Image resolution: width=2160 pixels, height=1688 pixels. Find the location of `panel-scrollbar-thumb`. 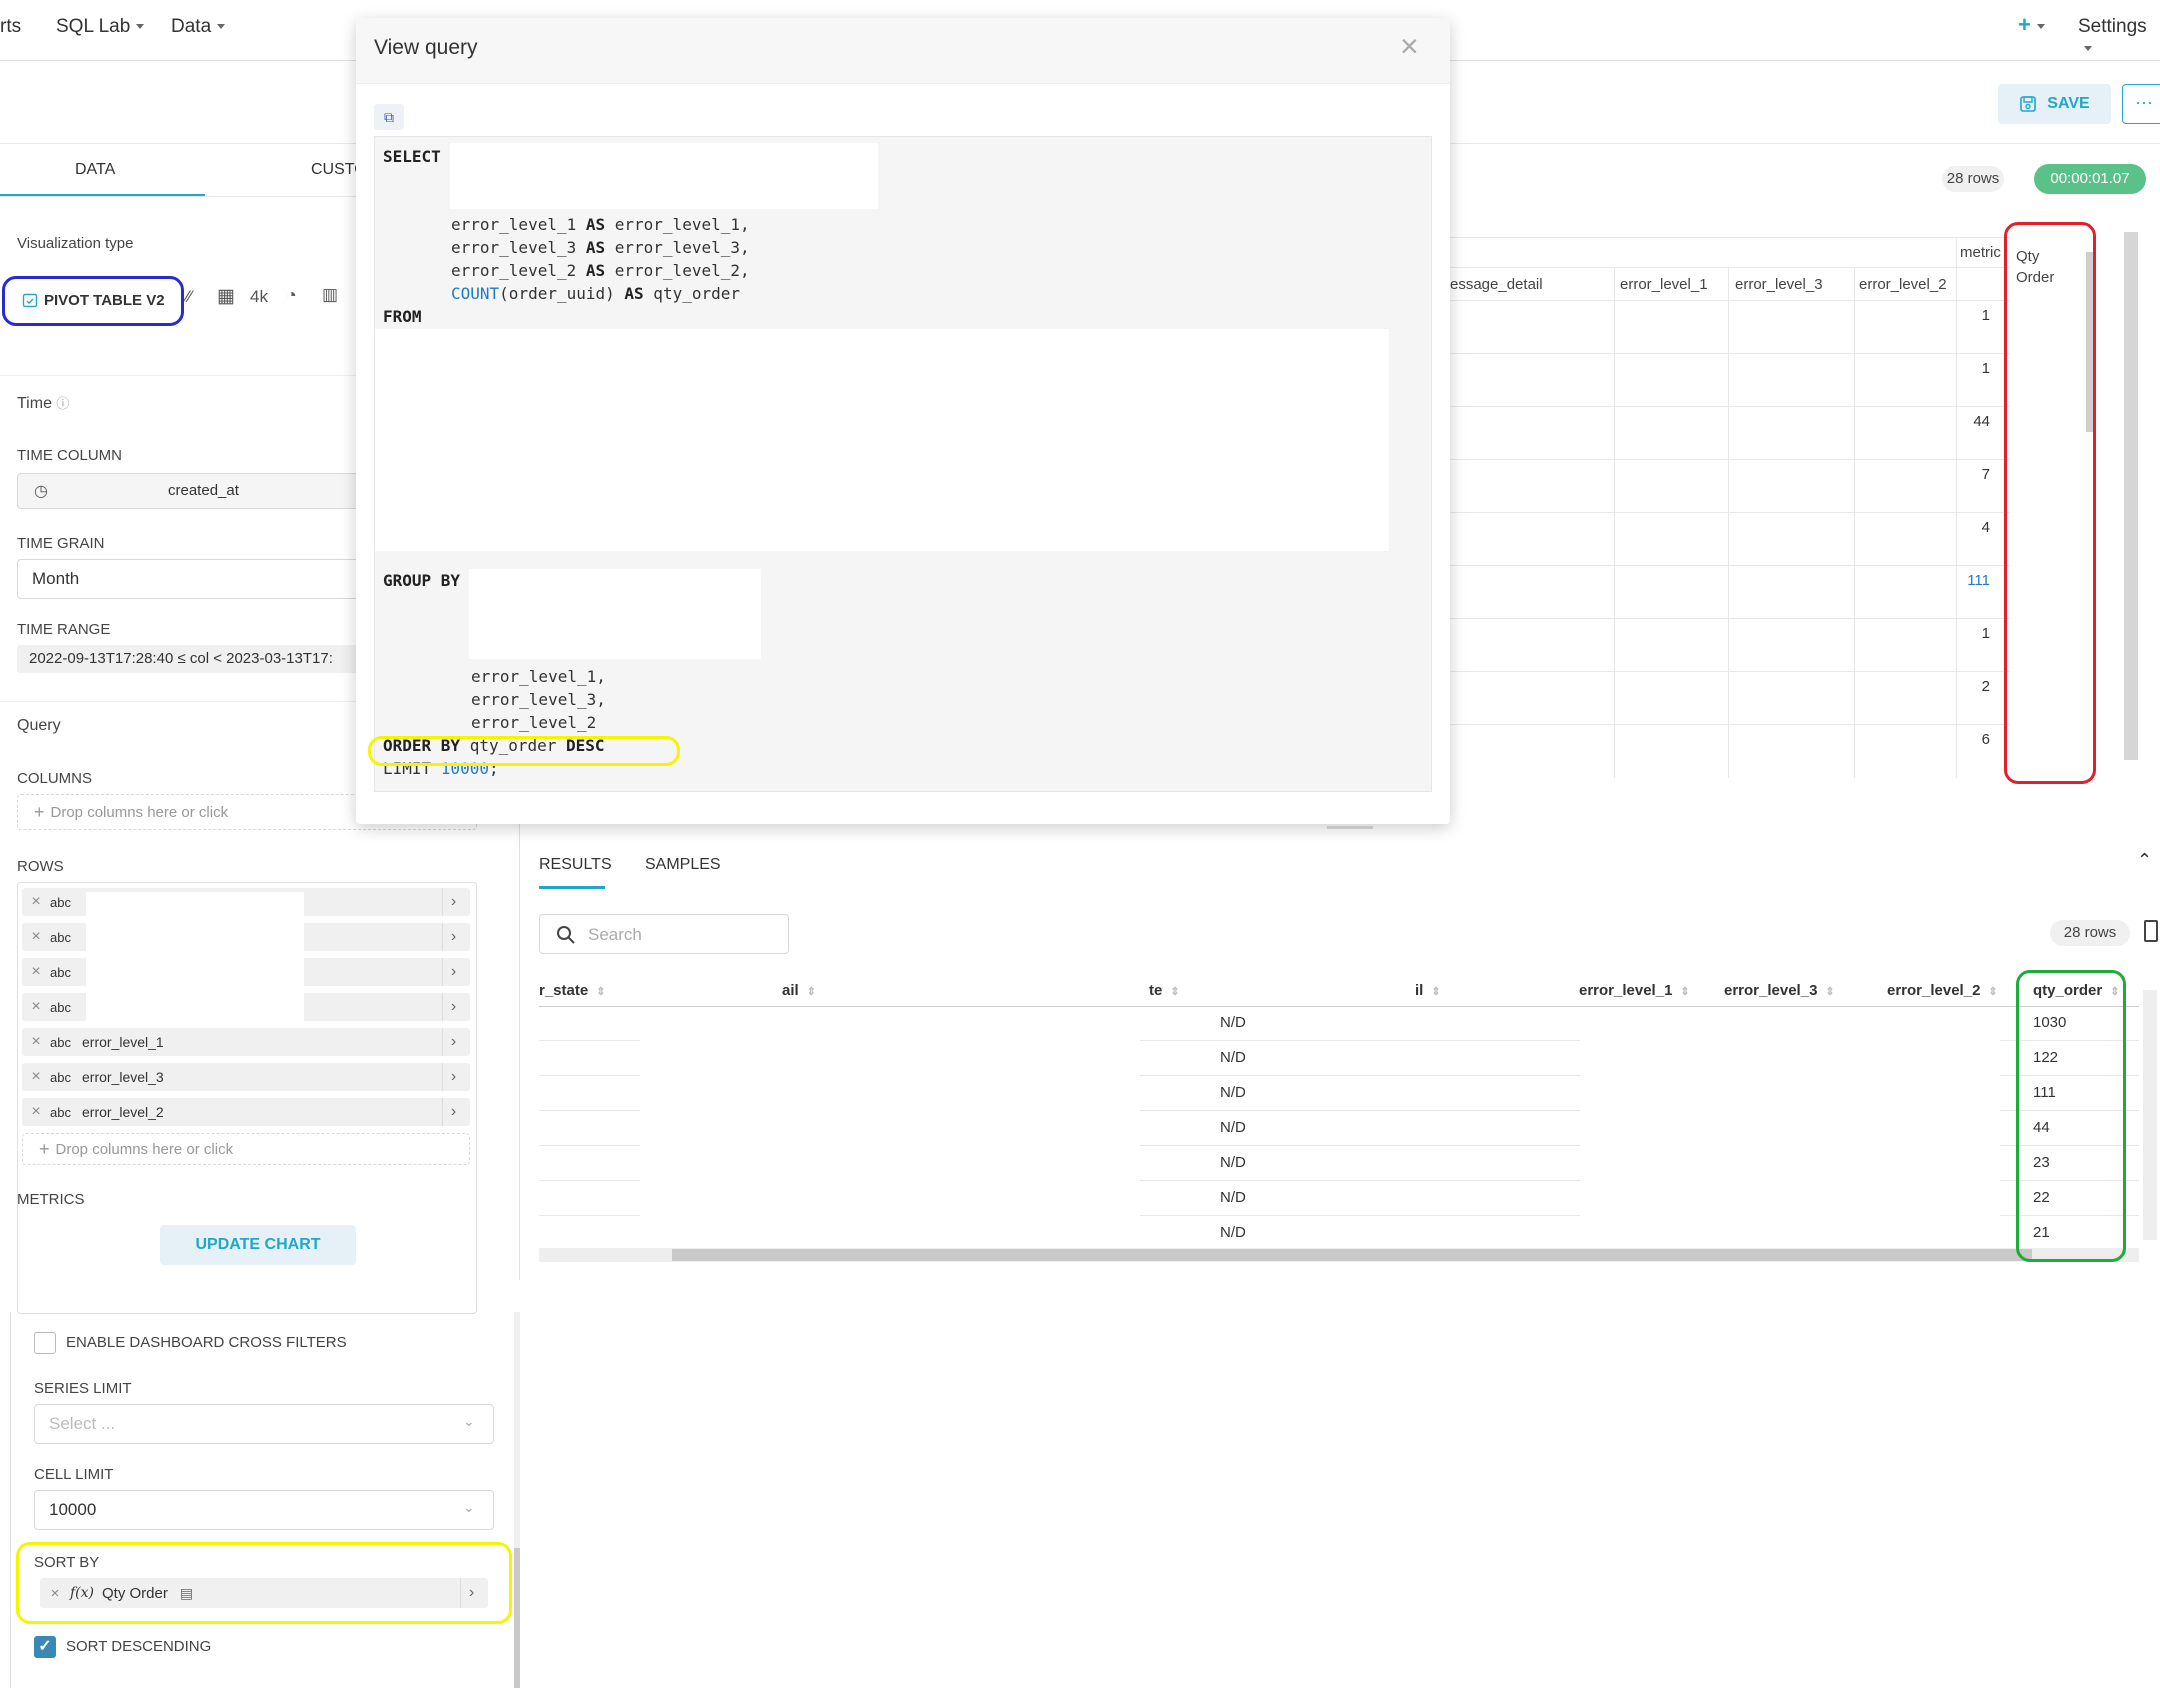

panel-scrollbar-thumb is located at coordinates (517, 1618).